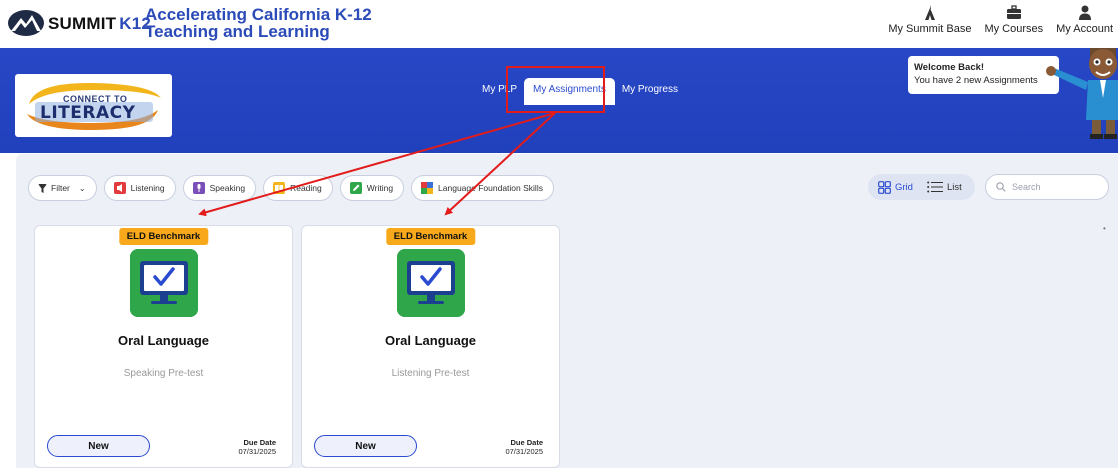  What do you see at coordinates (279, 188) in the screenshot?
I see `reading-icon` at bounding box center [279, 188].